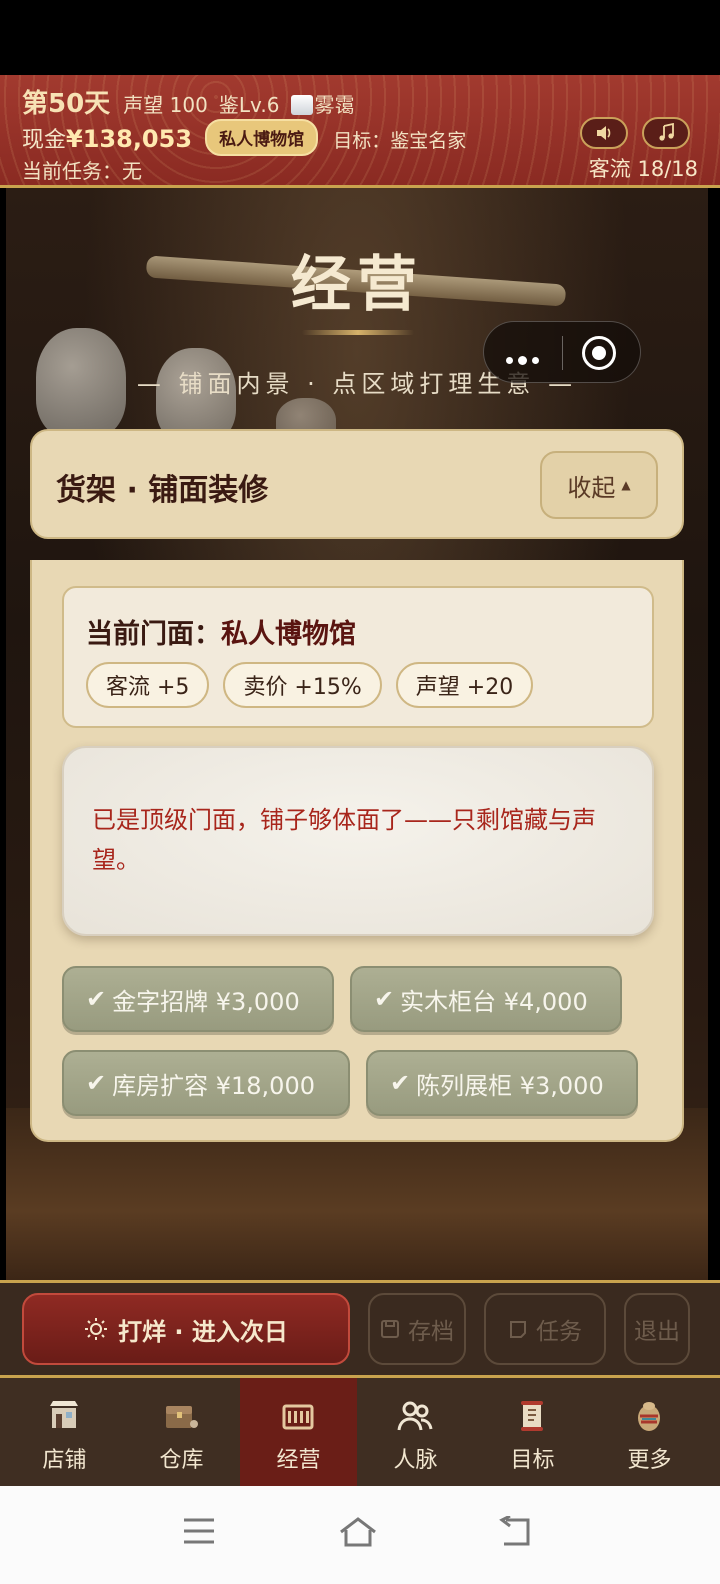  I want to click on collapse-button: 收起 ▲, so click(599, 485).